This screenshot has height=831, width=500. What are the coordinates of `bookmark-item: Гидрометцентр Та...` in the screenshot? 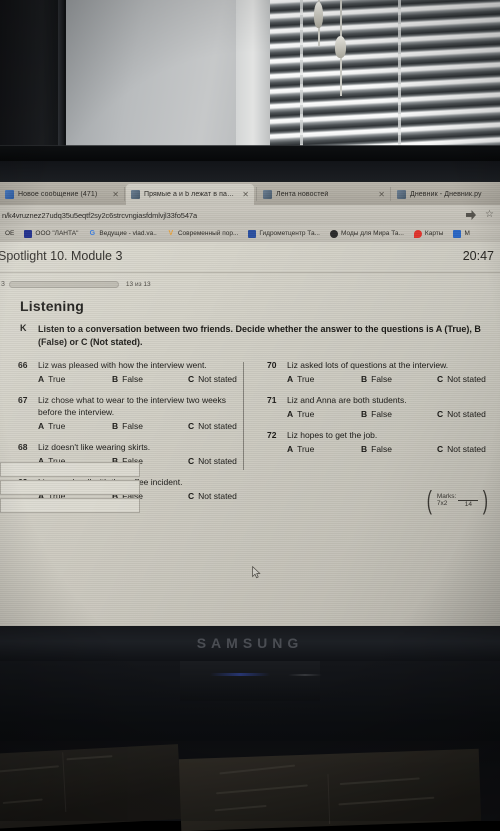 It's located at (284, 233).